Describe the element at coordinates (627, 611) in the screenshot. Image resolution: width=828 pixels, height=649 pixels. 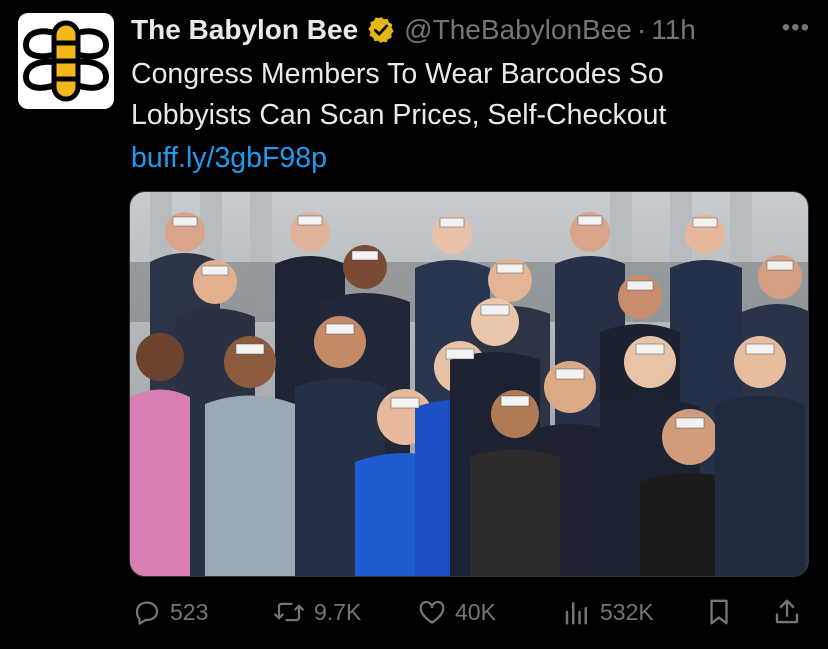
I see `view-count: 532K` at that location.